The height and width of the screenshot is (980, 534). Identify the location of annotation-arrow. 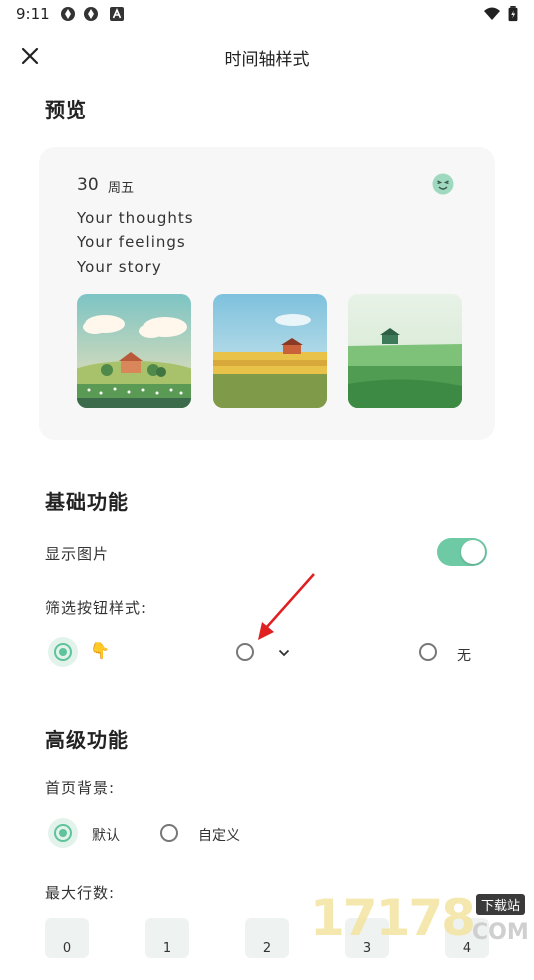
(286, 606).